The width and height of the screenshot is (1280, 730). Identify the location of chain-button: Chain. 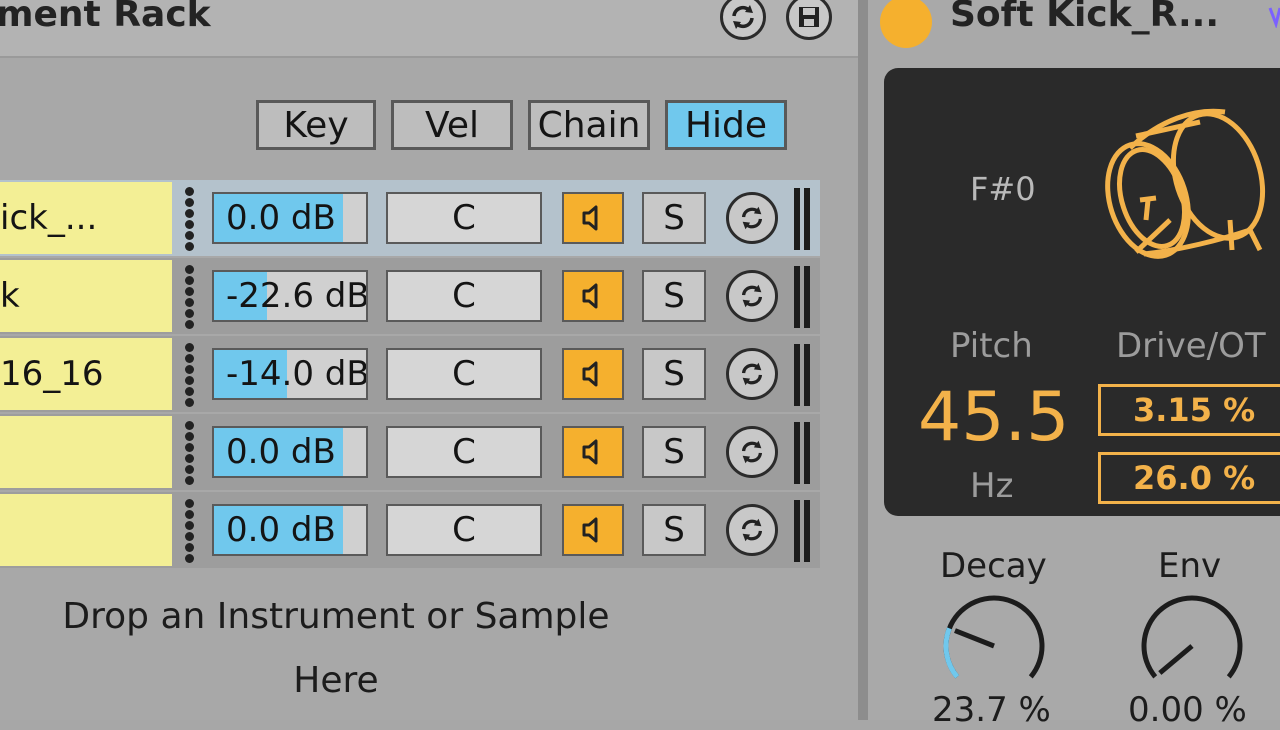
(589, 125).